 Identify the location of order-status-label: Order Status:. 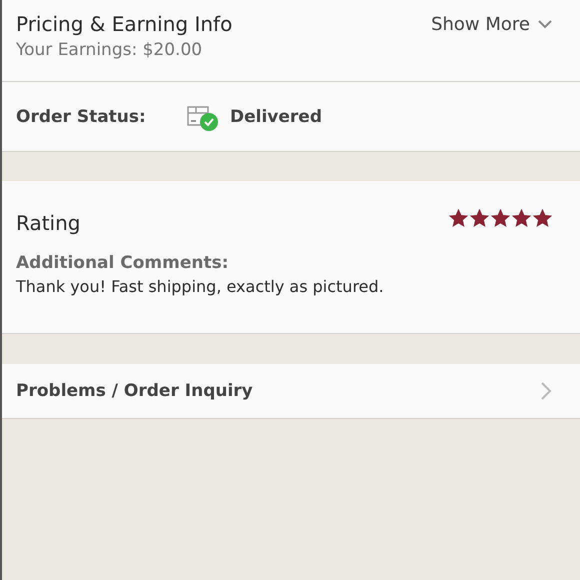
(81, 116).